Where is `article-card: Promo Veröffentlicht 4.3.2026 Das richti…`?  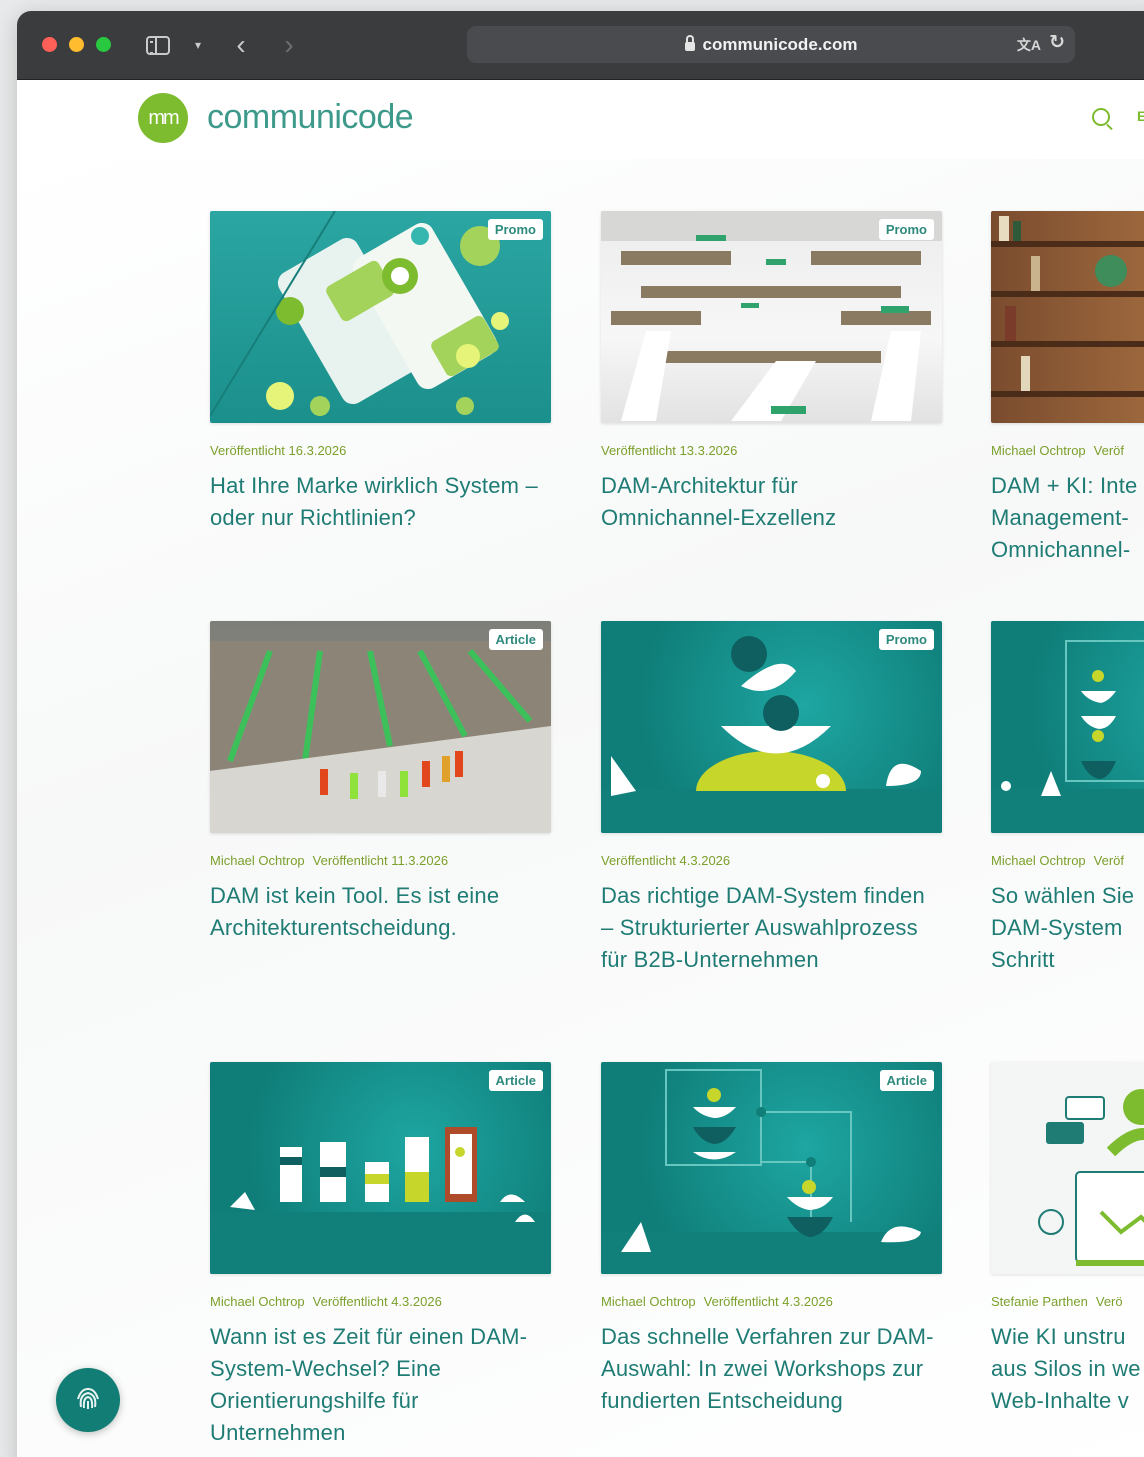
article-card: Promo Veröffentlicht 4.3.2026 Das richti… is located at coordinates (771, 798).